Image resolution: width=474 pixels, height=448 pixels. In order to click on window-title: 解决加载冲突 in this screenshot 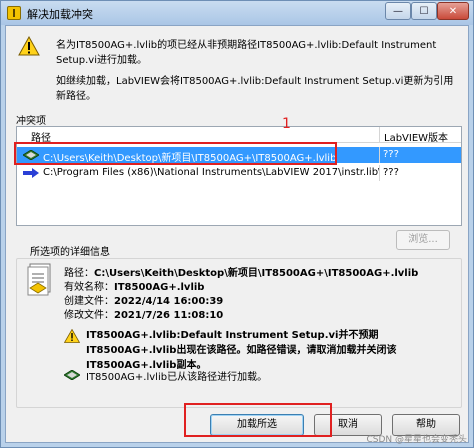, I will do `click(60, 14)`.